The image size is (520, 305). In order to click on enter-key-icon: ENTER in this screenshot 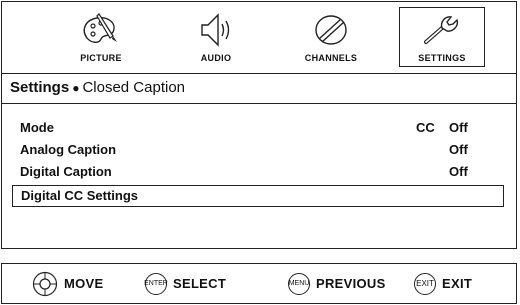, I will do `click(156, 283)`.